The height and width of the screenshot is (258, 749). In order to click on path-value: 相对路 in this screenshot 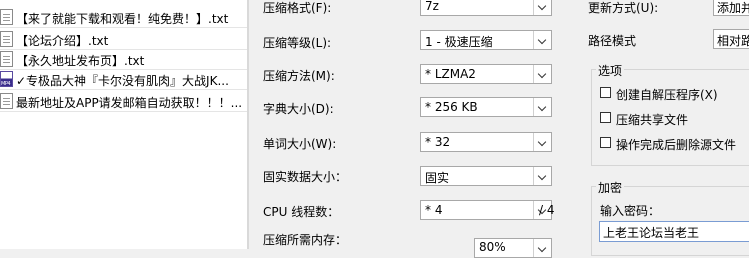, I will do `click(733, 41)`.